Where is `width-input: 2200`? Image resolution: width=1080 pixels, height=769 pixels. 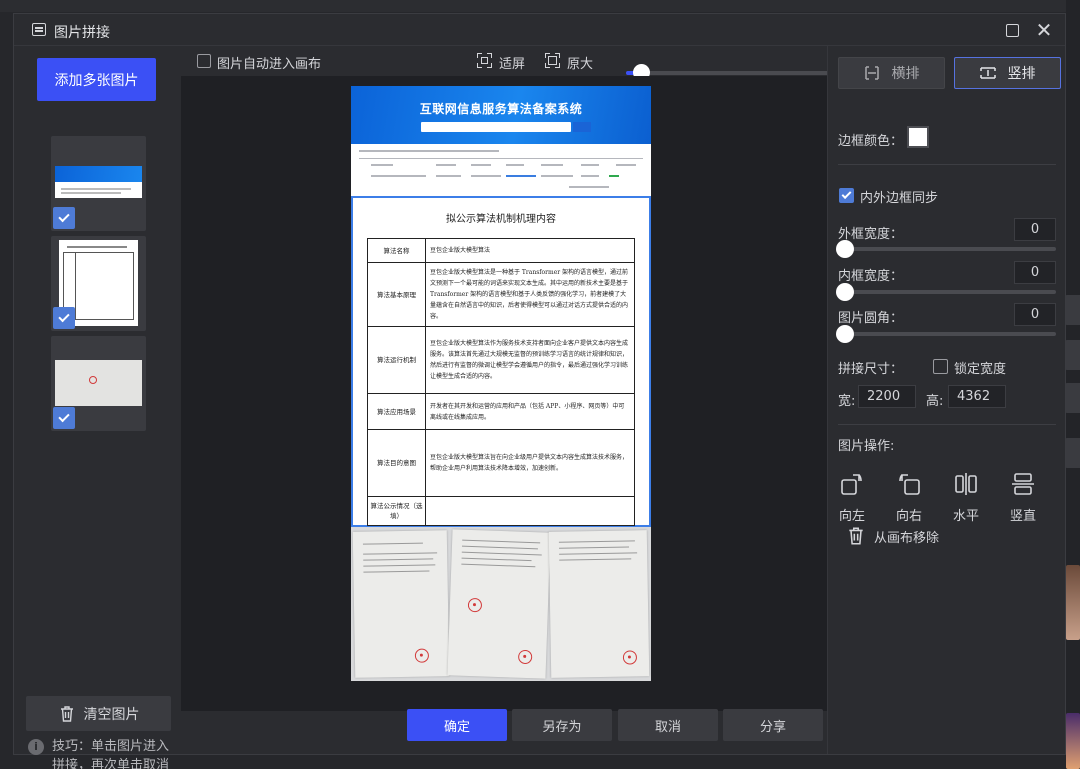 width-input: 2200 is located at coordinates (887, 396).